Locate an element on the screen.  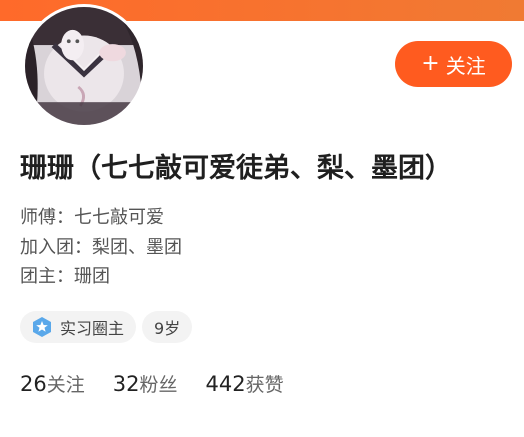
followers-label: 粉丝 is located at coordinates (158, 385).